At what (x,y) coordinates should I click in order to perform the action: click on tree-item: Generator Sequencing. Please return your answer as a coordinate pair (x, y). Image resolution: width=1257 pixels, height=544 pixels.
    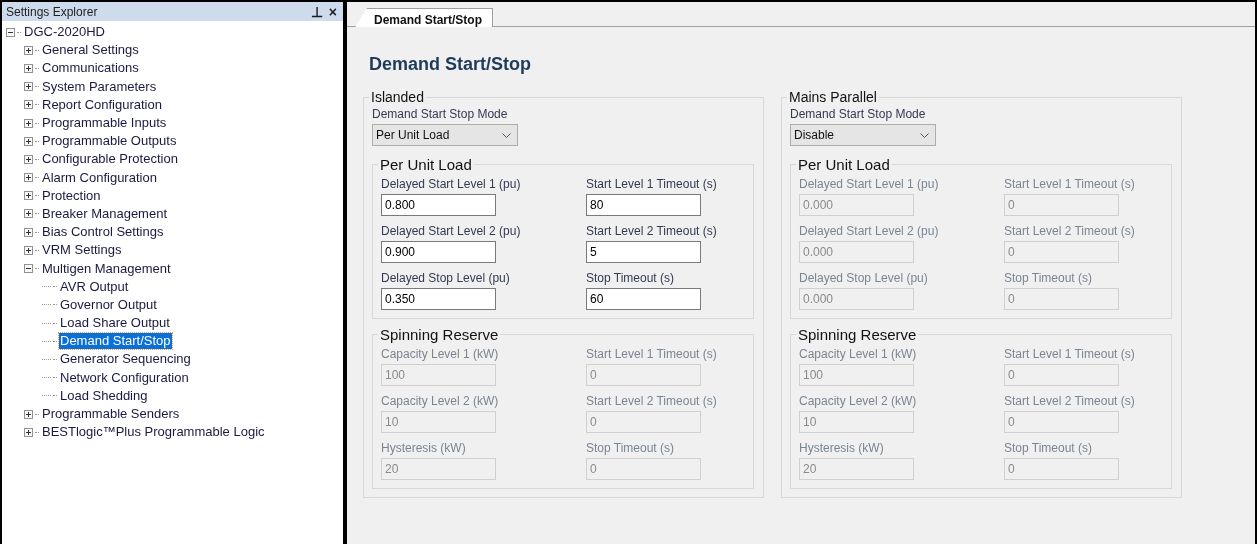
    Looking at the image, I should click on (125, 359).